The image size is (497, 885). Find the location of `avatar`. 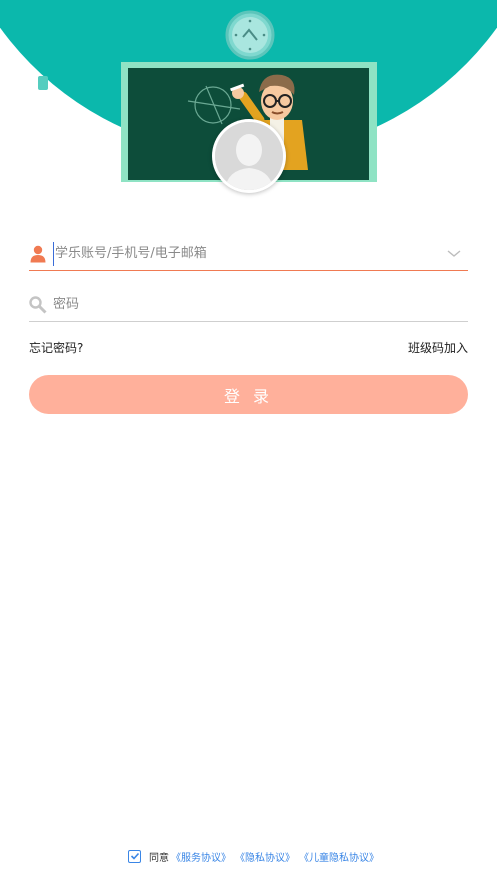

avatar is located at coordinates (249, 156).